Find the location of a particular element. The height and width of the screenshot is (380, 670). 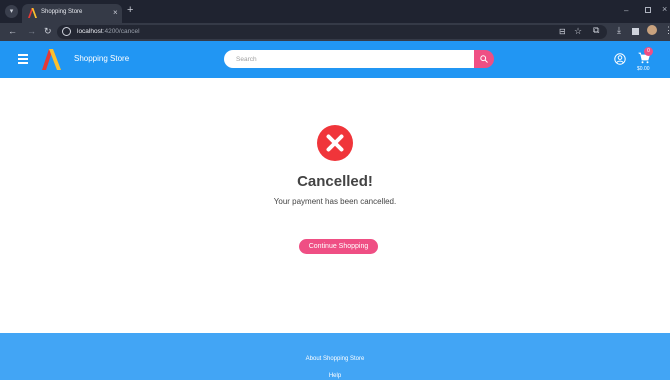

app-header: Shopping Store 0 $0.00 is located at coordinates (335, 59).